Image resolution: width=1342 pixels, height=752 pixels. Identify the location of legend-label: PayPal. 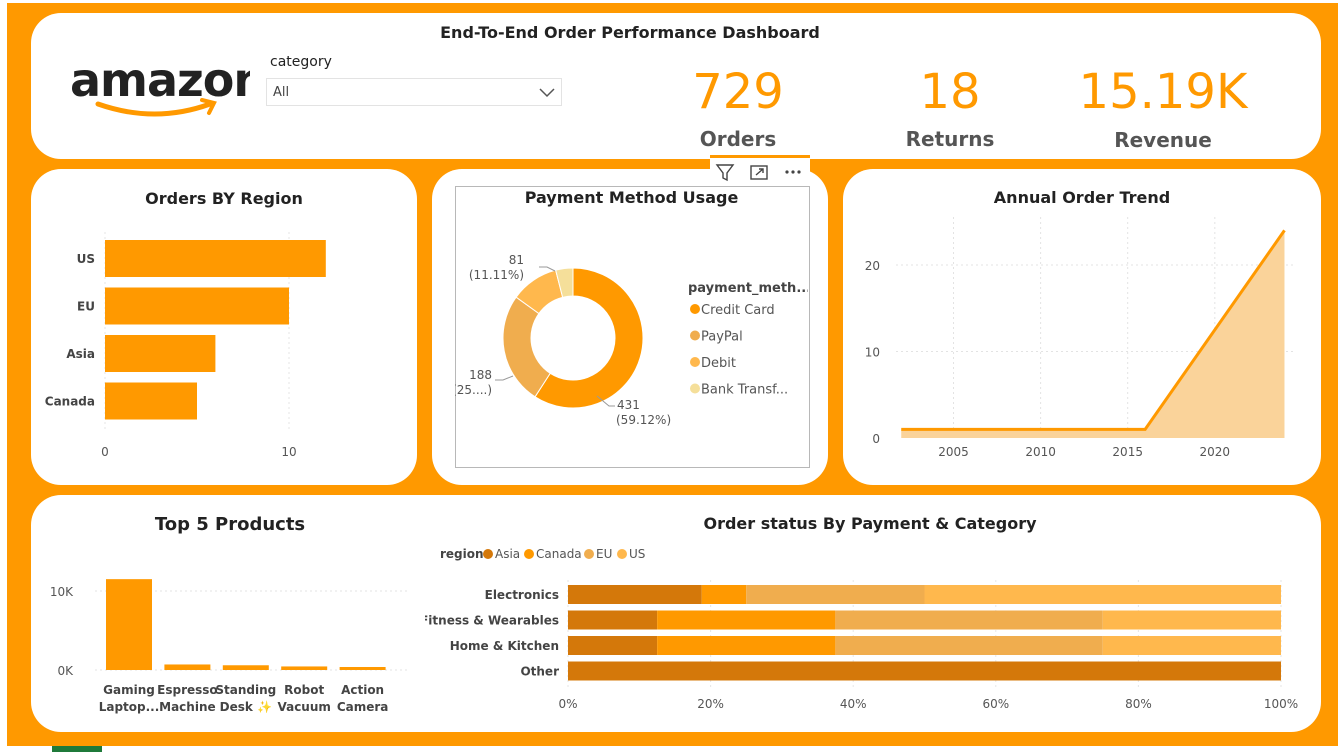
(722, 337).